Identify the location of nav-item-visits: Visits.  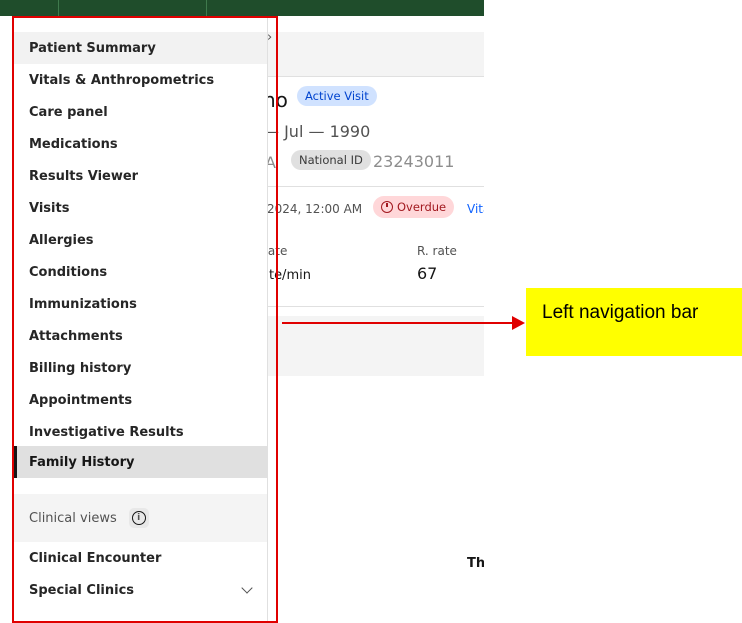
(140, 208).